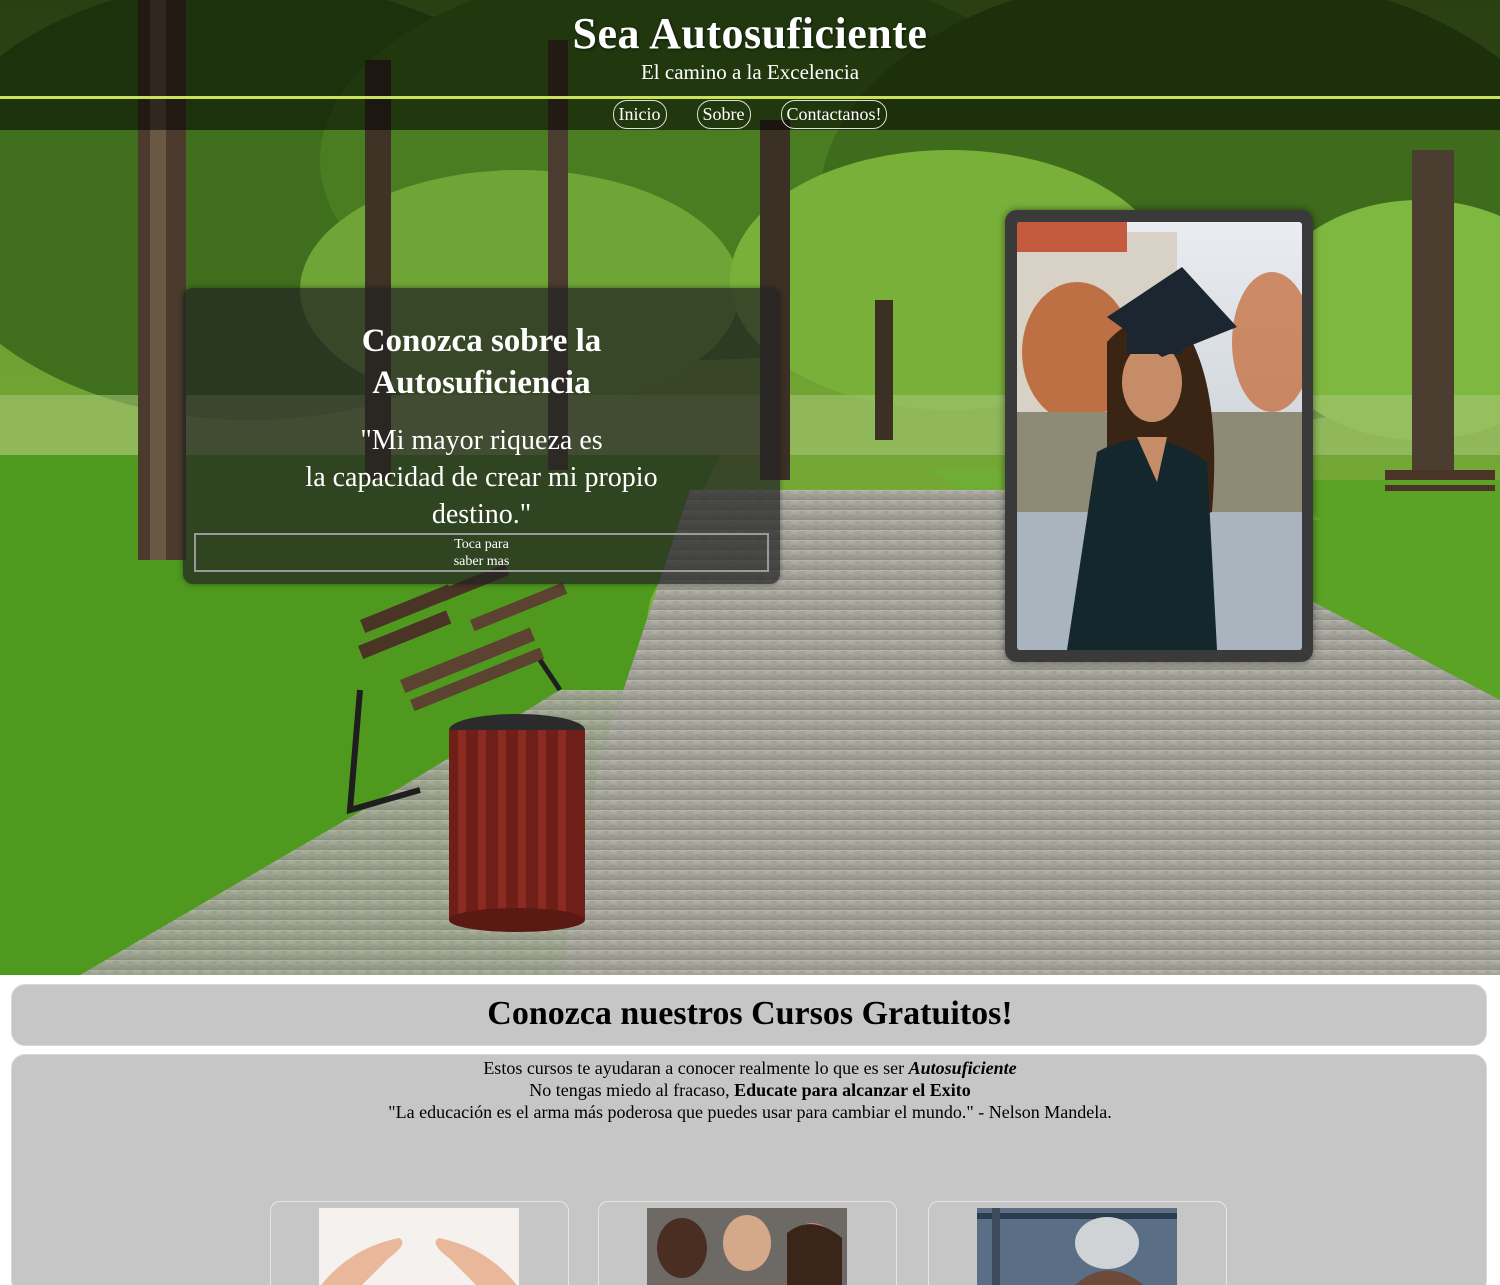  What do you see at coordinates (750, 72) in the screenshot?
I see `site-subtitle: El camino a la Excelencia` at bounding box center [750, 72].